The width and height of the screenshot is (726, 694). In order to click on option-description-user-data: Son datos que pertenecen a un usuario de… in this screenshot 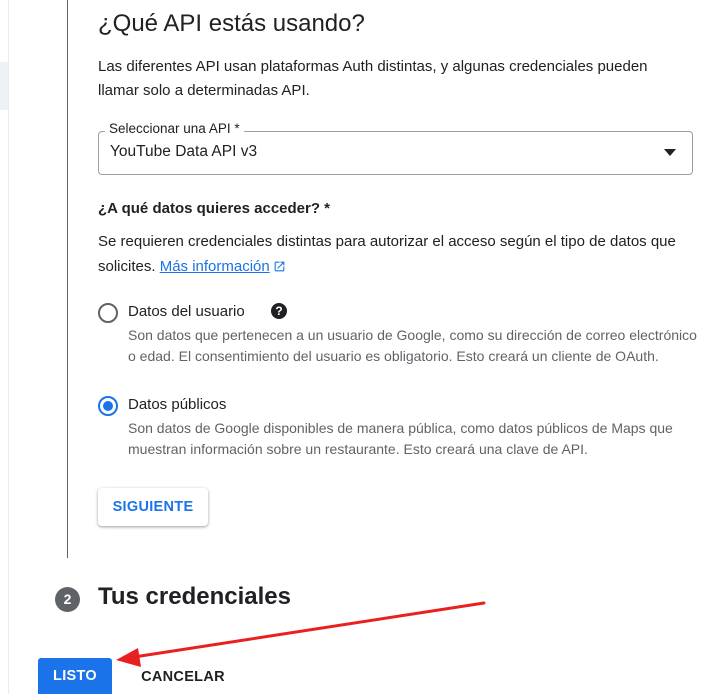, I will do `click(412, 345)`.